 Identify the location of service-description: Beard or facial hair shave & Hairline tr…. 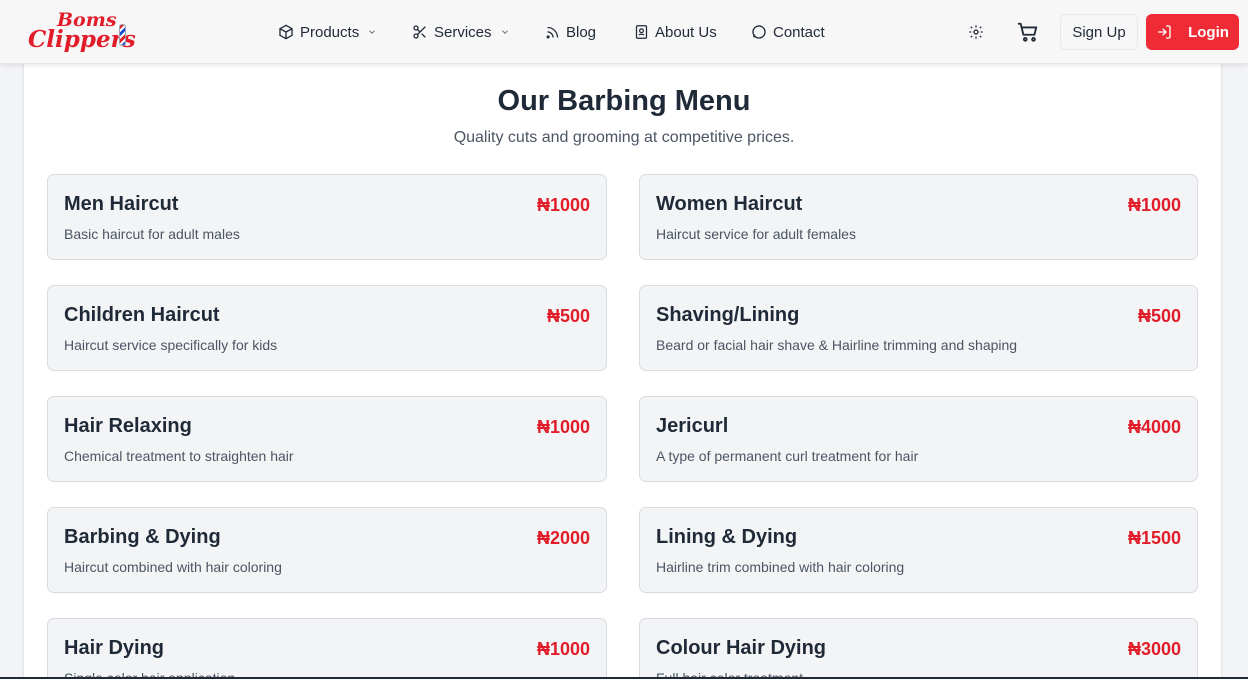
(837, 345).